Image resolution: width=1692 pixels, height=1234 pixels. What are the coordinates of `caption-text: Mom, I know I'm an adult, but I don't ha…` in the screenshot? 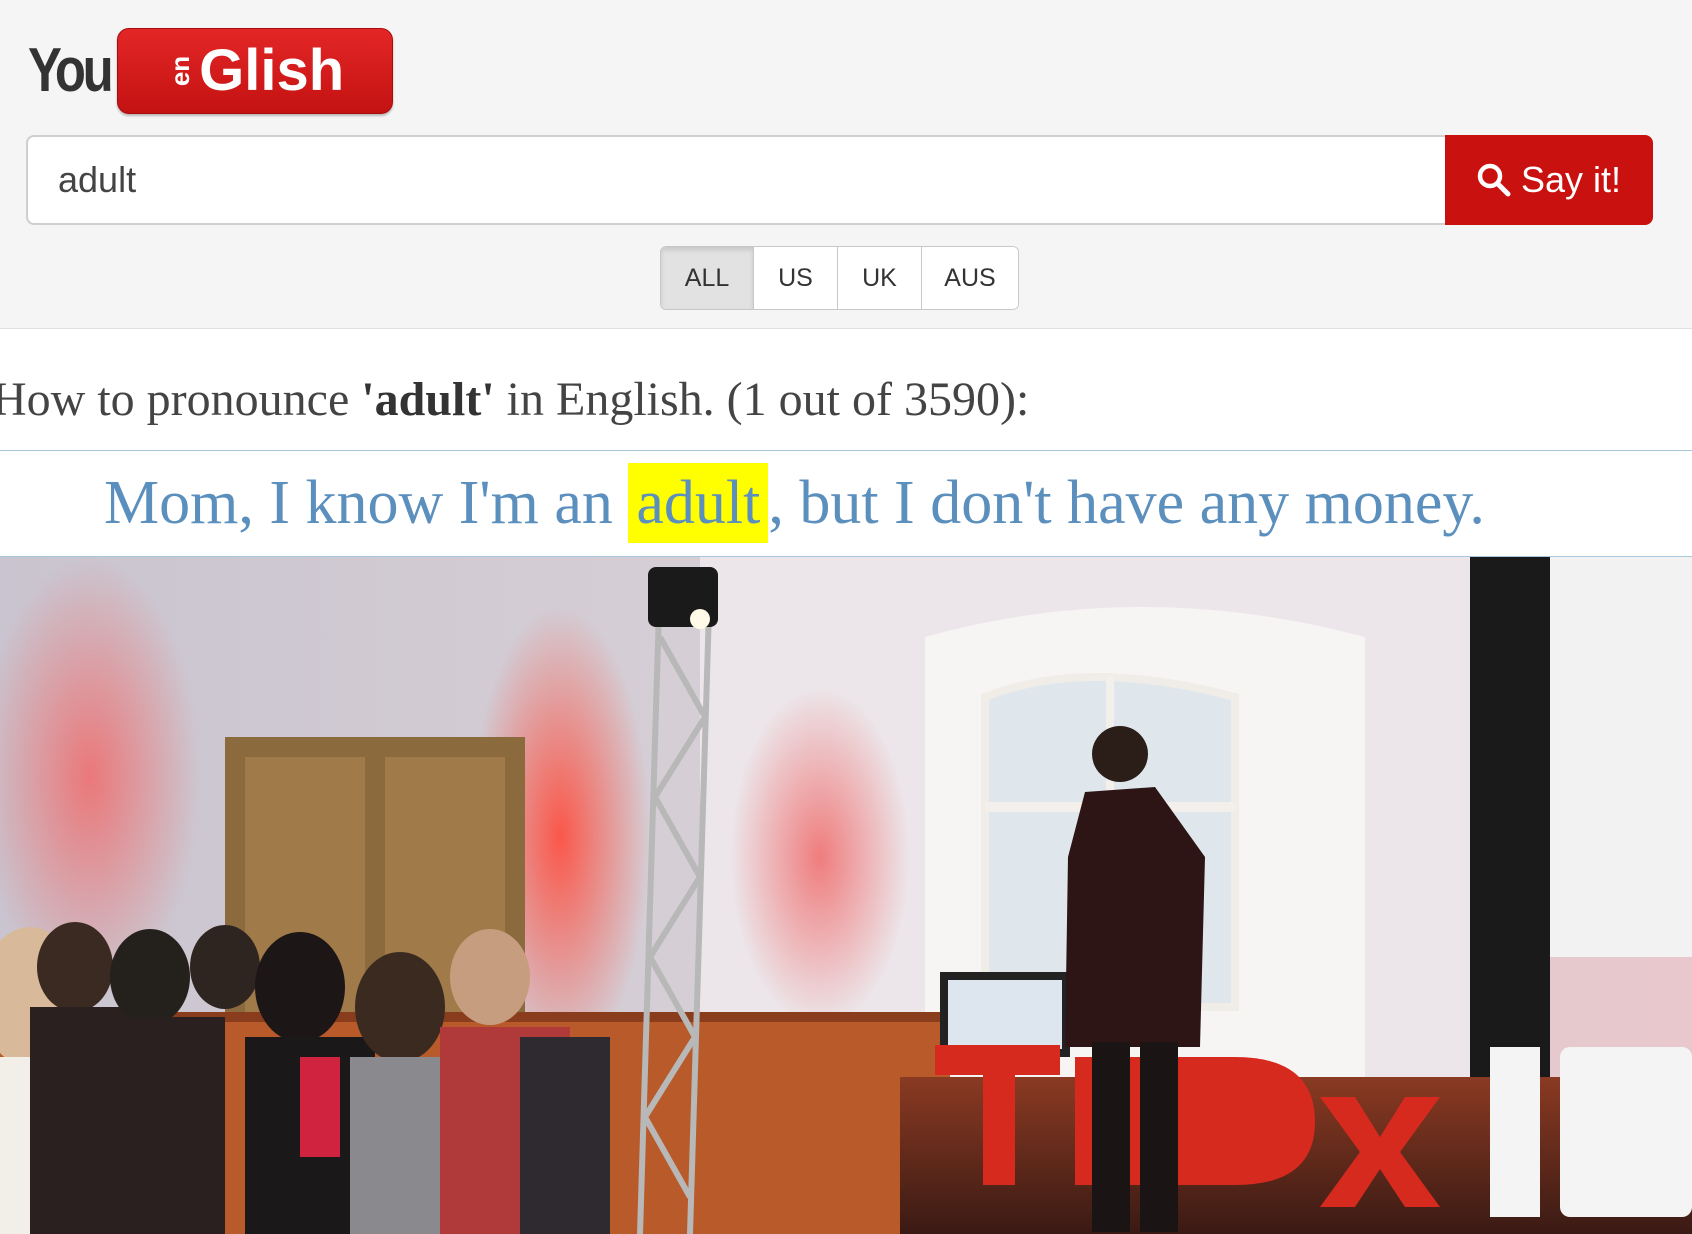 It's located at (794, 503).